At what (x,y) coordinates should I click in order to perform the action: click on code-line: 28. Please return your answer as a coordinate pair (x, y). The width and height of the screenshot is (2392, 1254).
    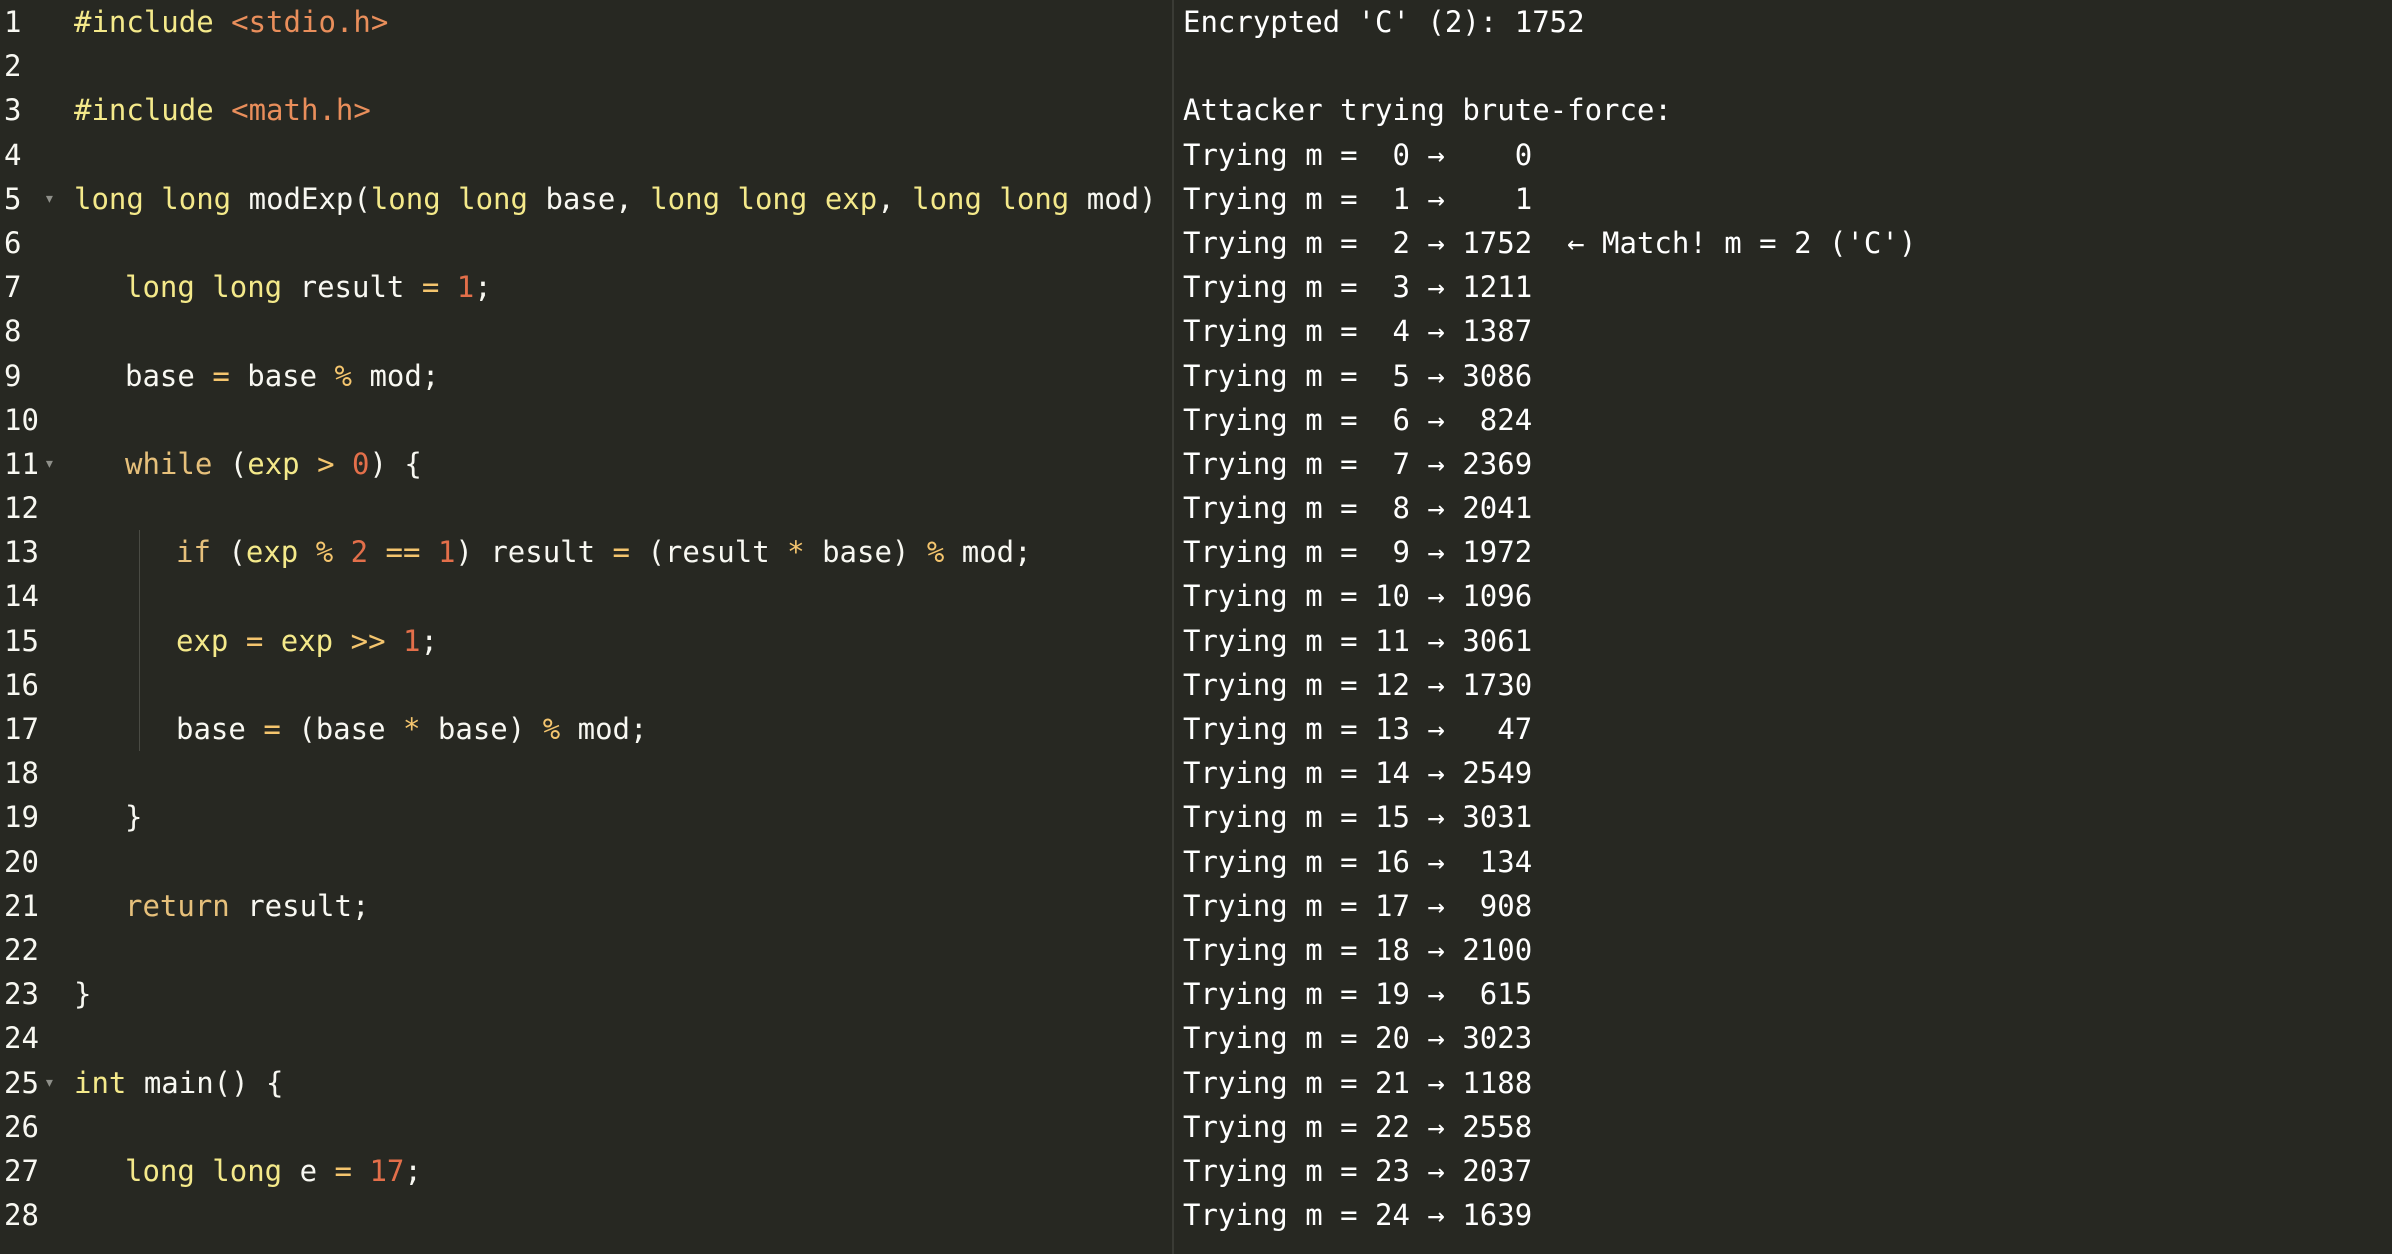
    Looking at the image, I should click on (586, 1215).